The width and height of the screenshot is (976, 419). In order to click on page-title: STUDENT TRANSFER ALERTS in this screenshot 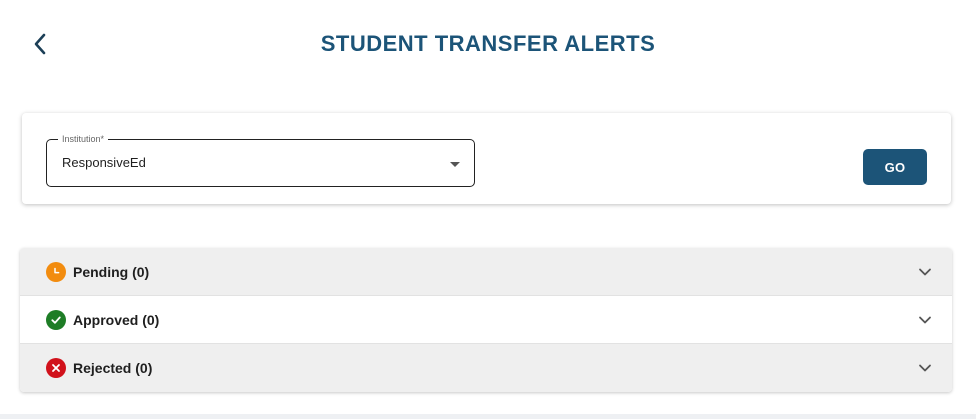, I will do `click(488, 43)`.